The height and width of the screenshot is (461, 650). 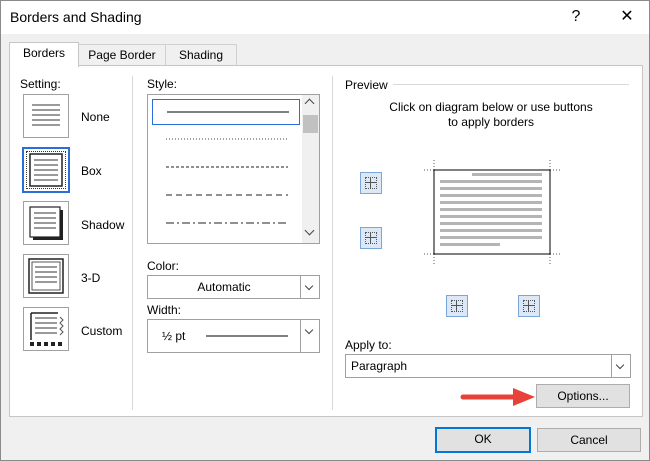 I want to click on setting-none-icon, so click(x=46, y=115).